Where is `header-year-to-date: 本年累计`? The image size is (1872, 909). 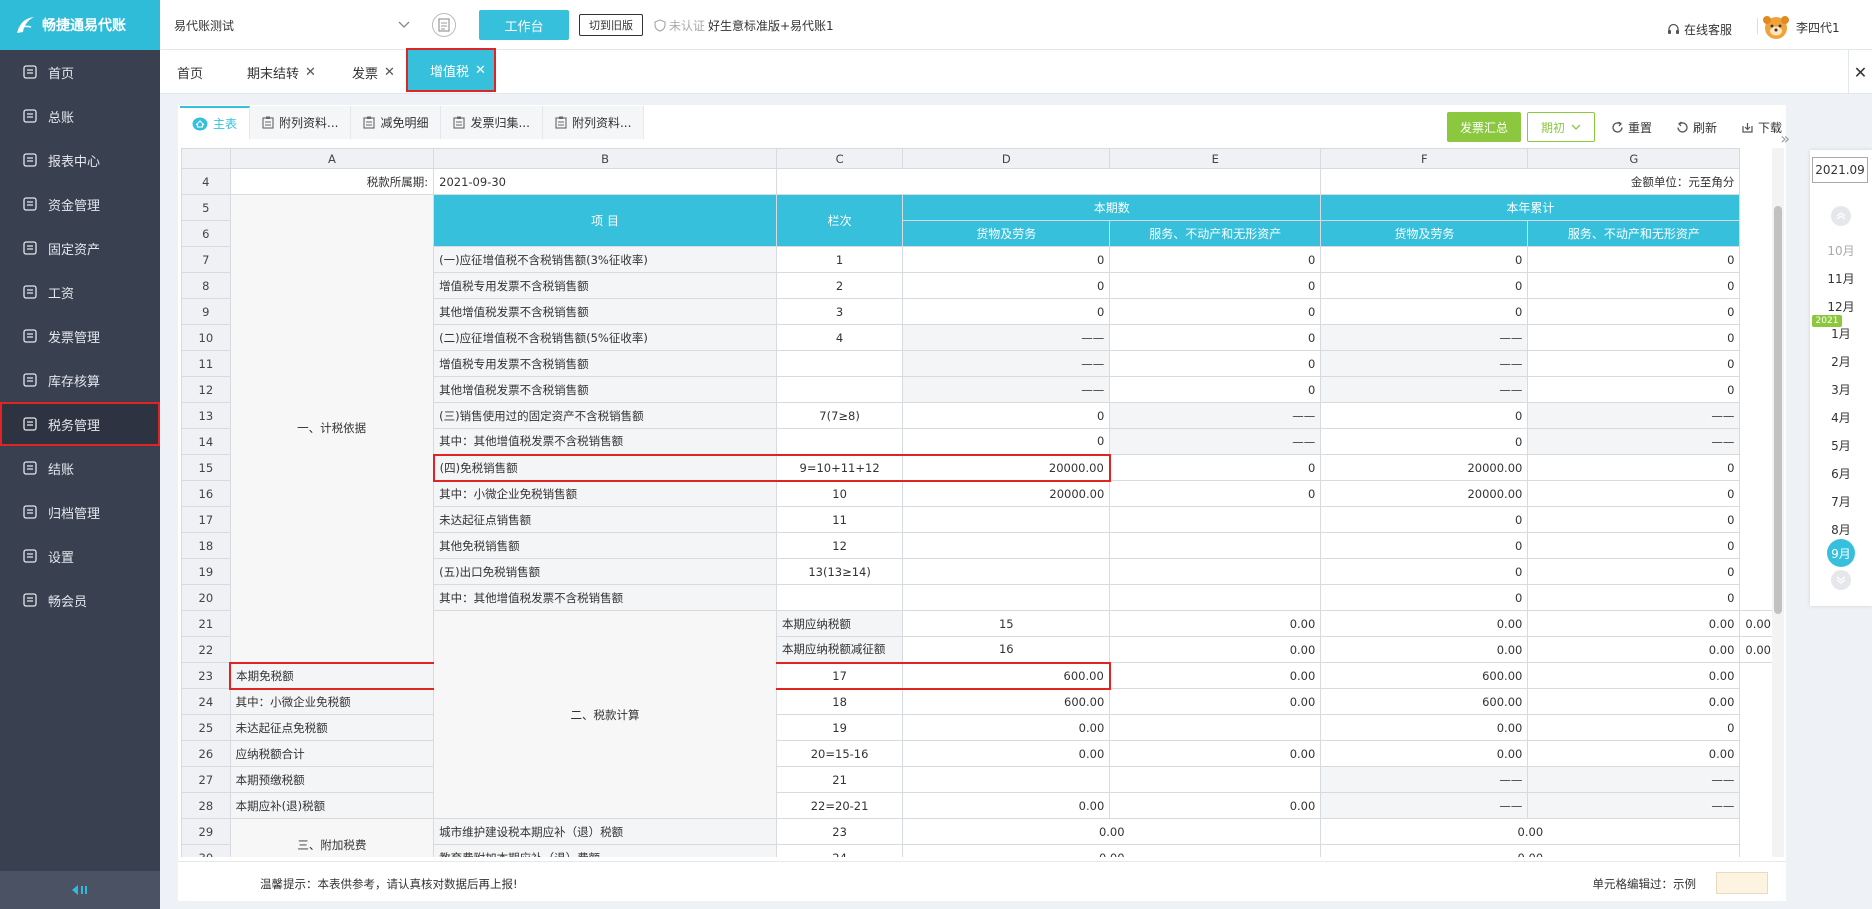
header-year-to-date: 本年累计 is located at coordinates (1530, 207).